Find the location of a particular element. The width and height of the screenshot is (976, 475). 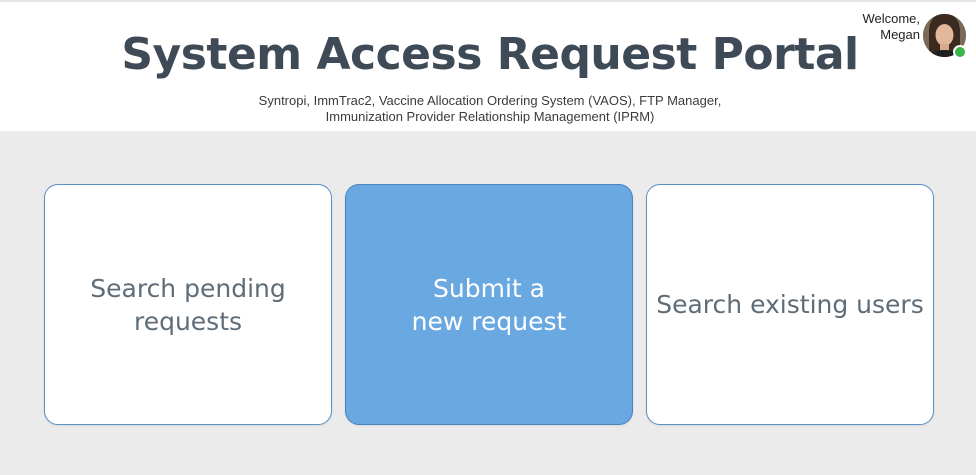

card-label: Submit a new request is located at coordinates (489, 304).